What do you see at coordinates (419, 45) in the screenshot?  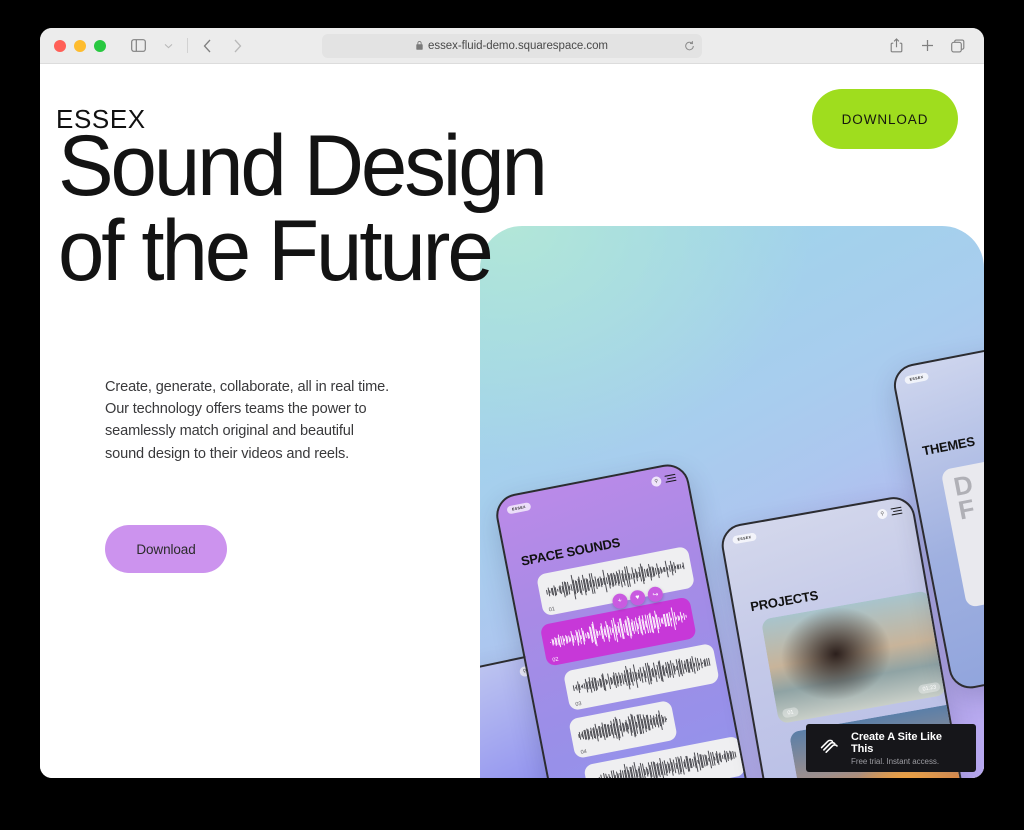 I see `lock-icon` at bounding box center [419, 45].